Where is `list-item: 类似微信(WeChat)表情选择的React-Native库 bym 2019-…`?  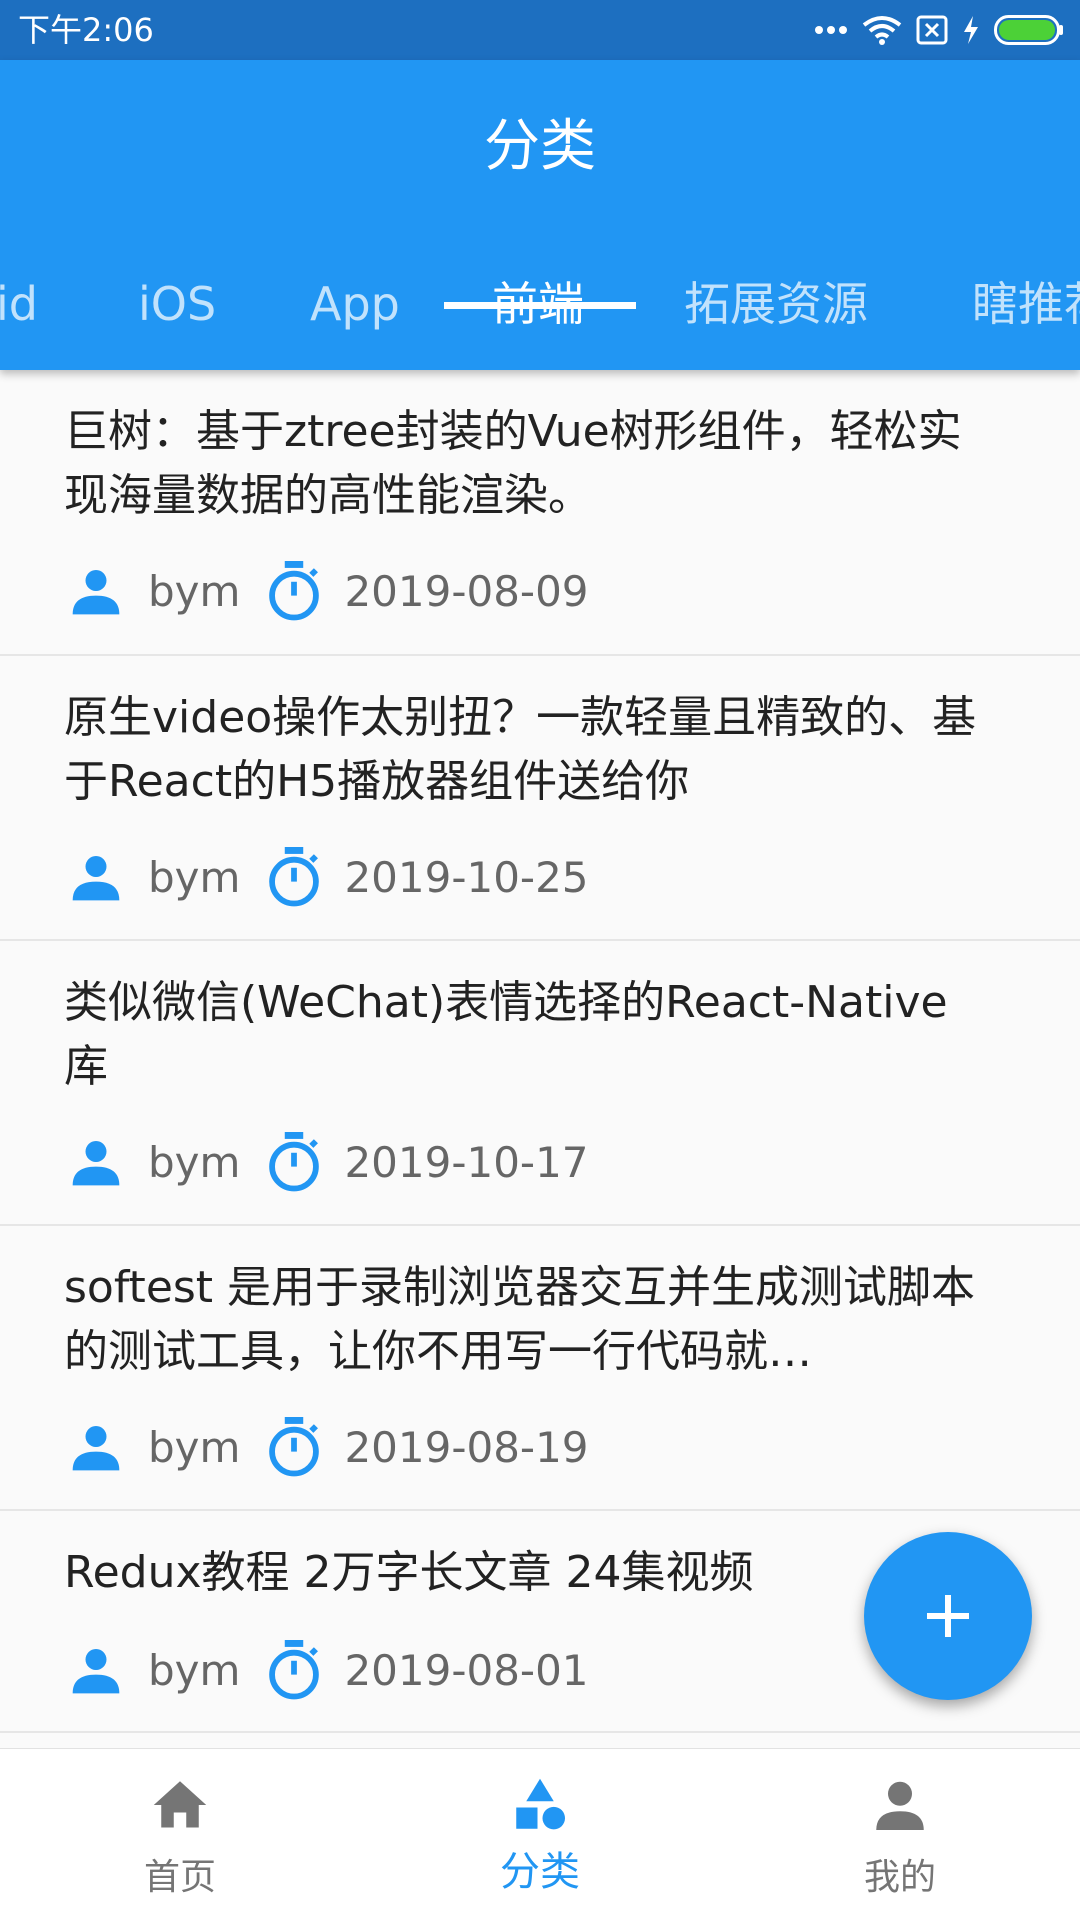 list-item: 类似微信(WeChat)表情选择的React-Native库 bym 2019-… is located at coordinates (540, 1083).